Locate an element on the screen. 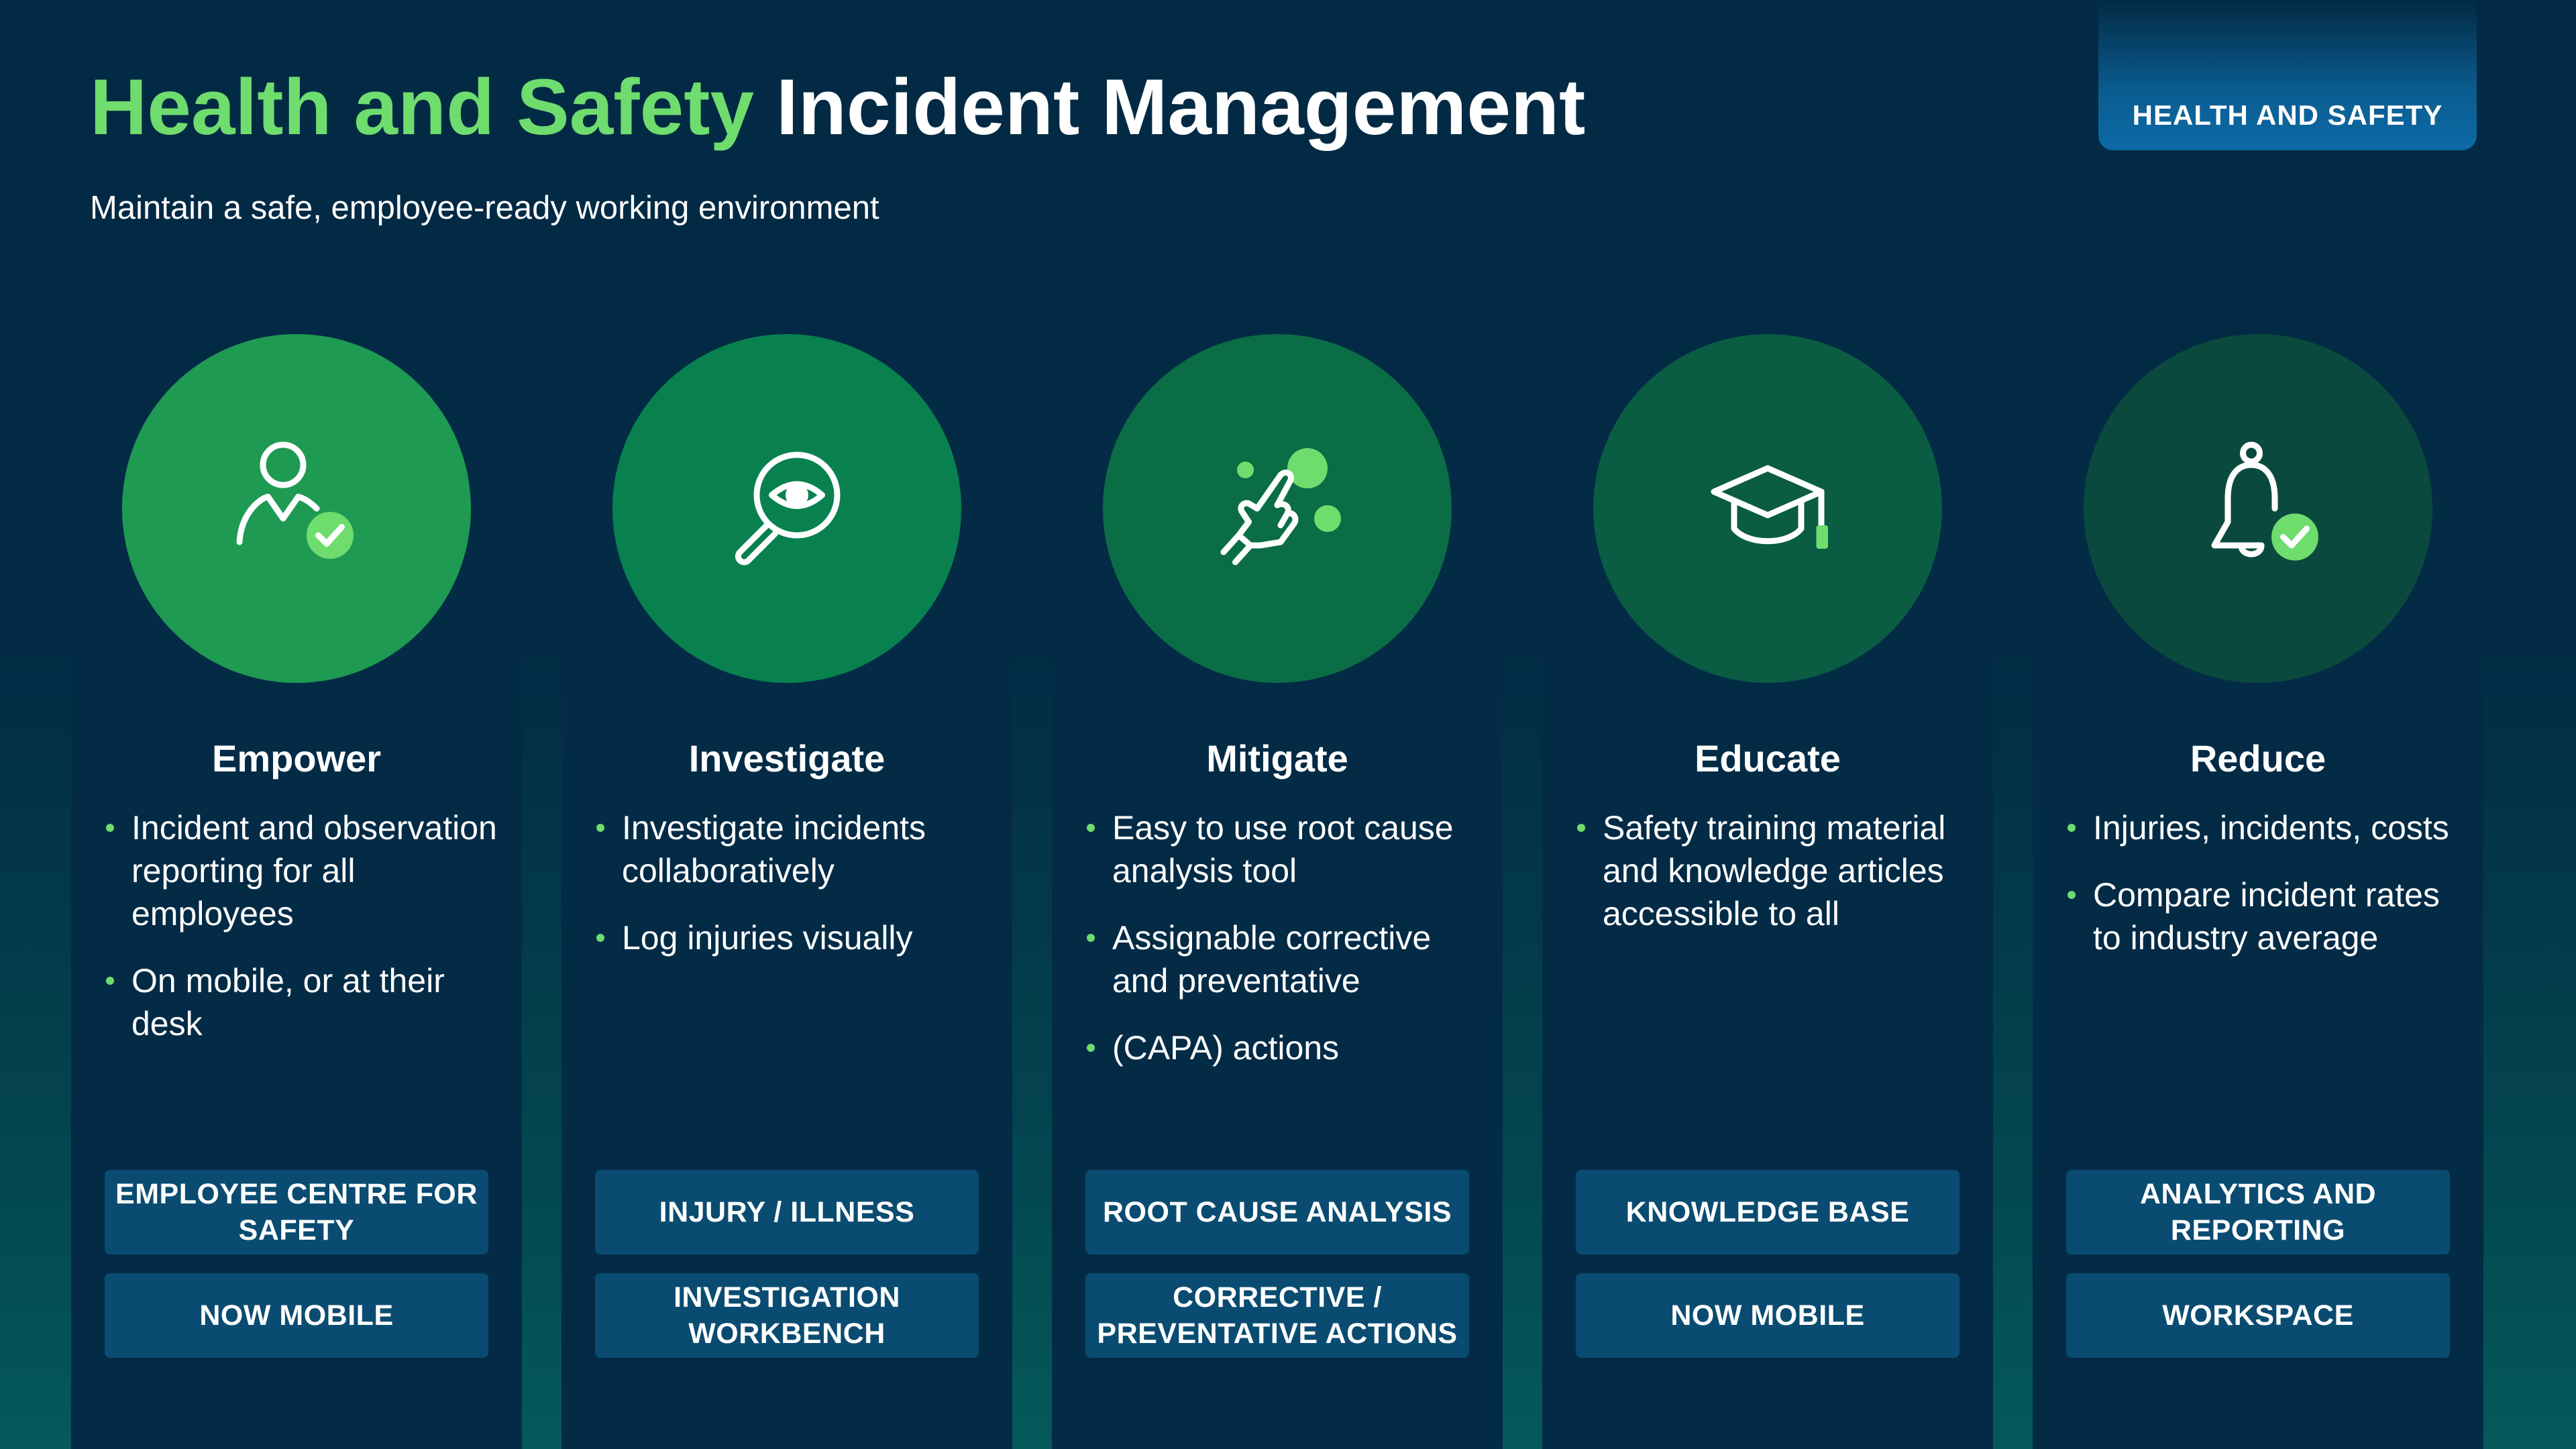 Image resolution: width=2576 pixels, height=1449 pixels. graduation-cap-icon is located at coordinates (1769, 507).